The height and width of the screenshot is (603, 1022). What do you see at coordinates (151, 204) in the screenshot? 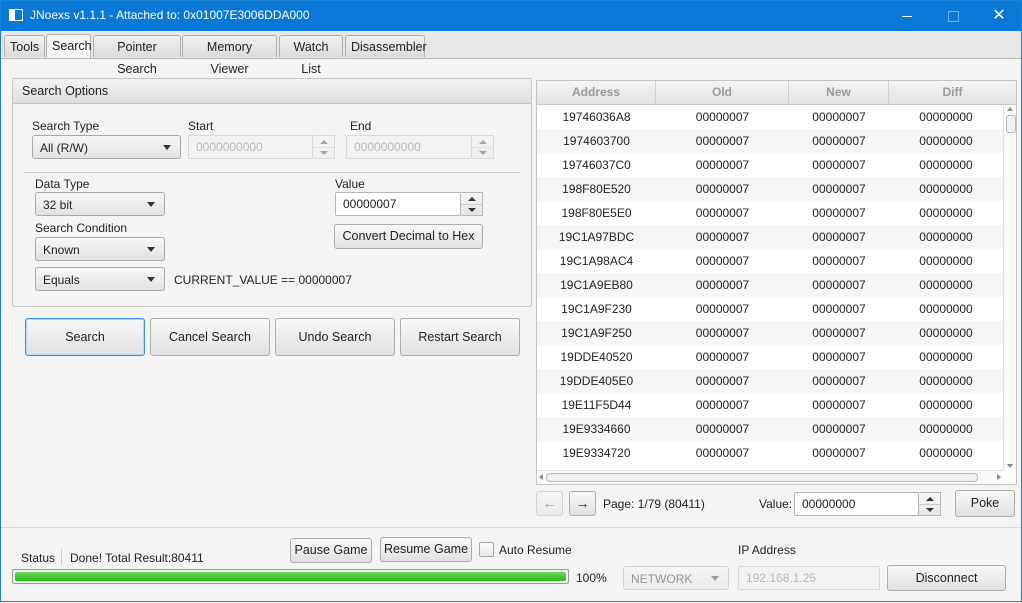
I see `chevron-down-icon` at bounding box center [151, 204].